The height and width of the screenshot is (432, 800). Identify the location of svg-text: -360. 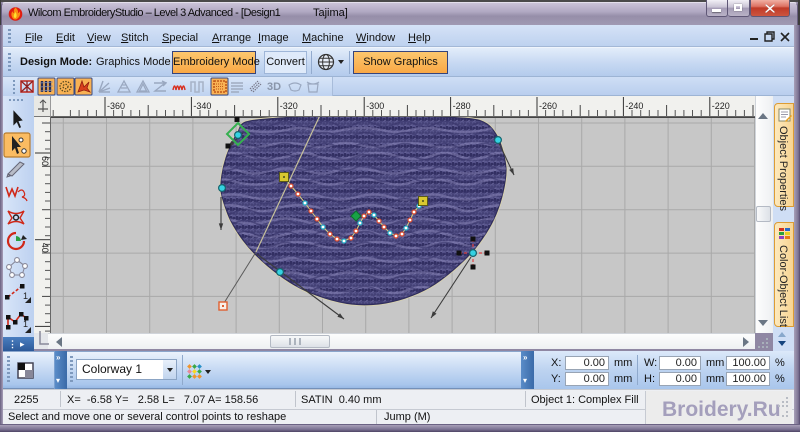
(116, 106).